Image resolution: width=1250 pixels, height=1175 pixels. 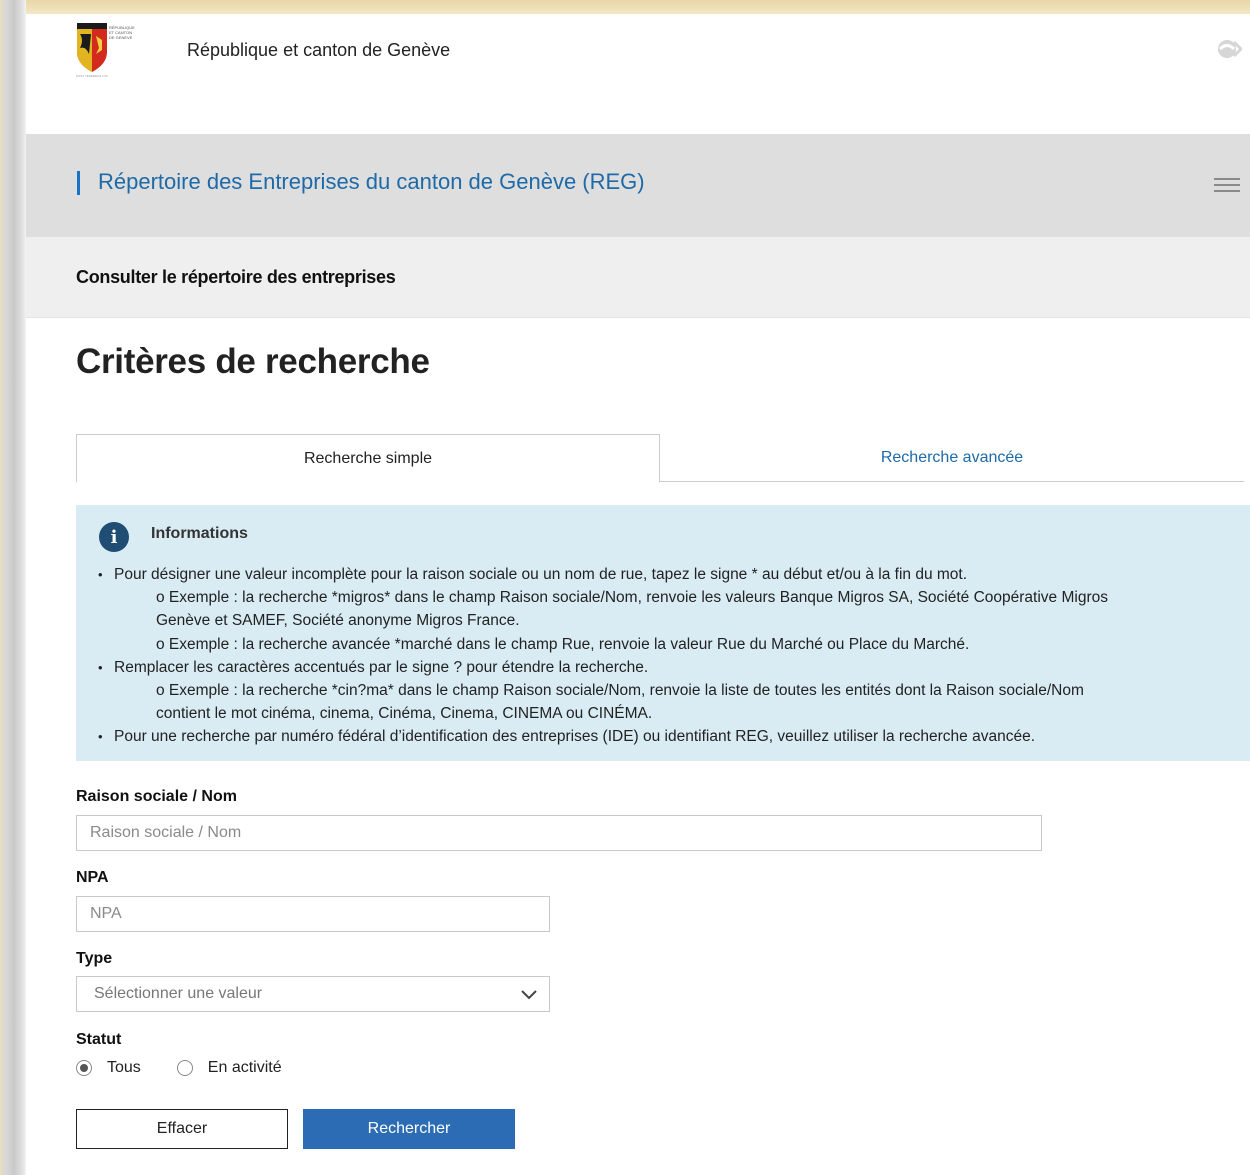 What do you see at coordinates (236, 277) in the screenshot?
I see `section-title: Consulter le répertoire des entreprises` at bounding box center [236, 277].